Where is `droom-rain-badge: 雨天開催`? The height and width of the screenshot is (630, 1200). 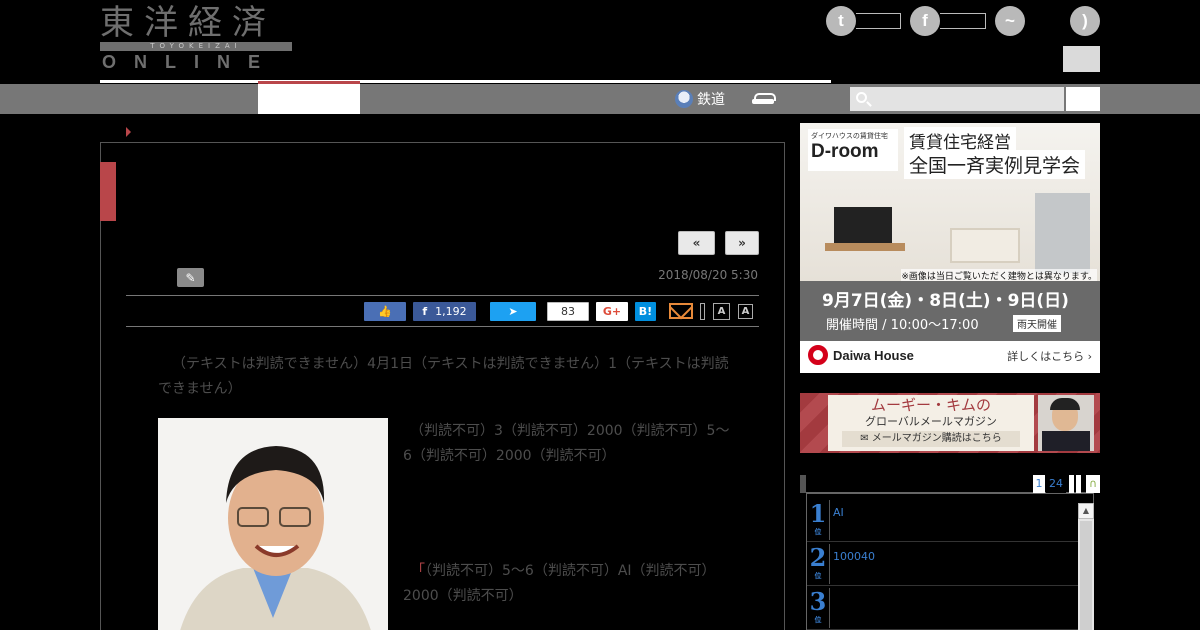
droom-rain-badge: 雨天開催 is located at coordinates (1037, 323).